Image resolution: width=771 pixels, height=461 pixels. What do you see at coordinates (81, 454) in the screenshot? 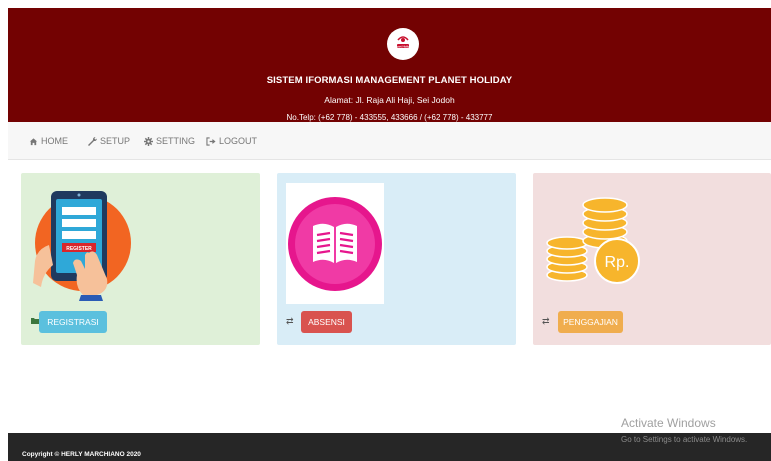
I see `copyright-text: Copyright © HERLY MARCHIANO 2020` at bounding box center [81, 454].